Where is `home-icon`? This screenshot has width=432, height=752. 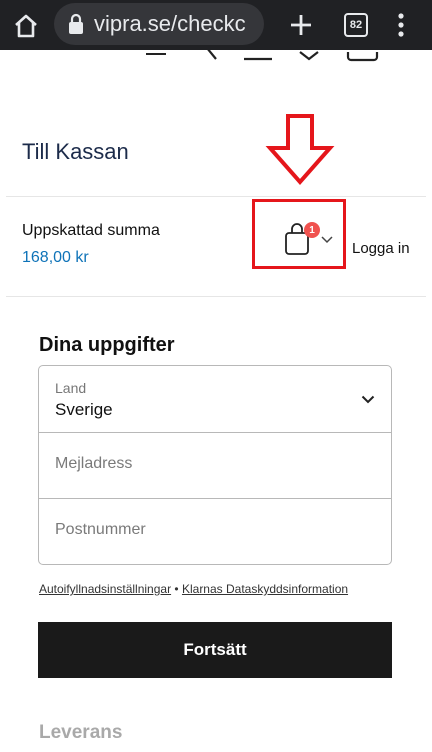
home-icon is located at coordinates (26, 26).